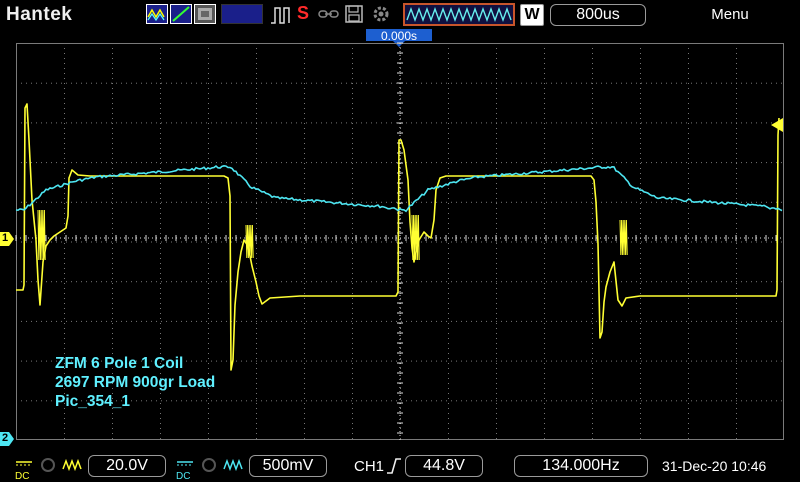  Describe the element at coordinates (7, 441) in the screenshot. I see `ch2-ground-marker: 2` at that location.